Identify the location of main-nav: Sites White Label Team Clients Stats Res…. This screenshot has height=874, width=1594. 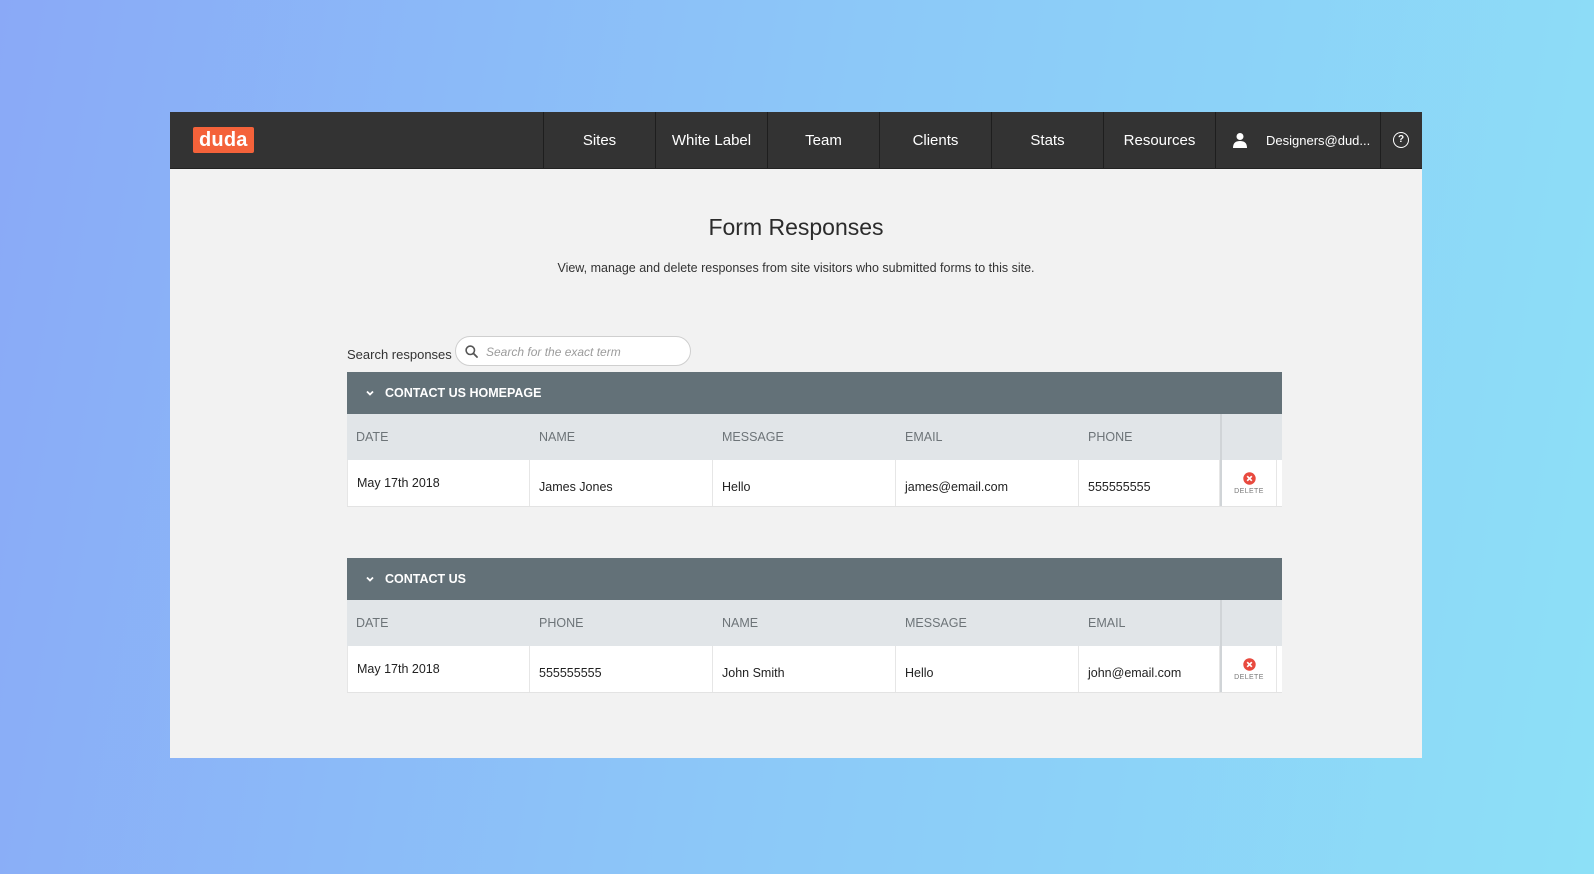
(982, 140).